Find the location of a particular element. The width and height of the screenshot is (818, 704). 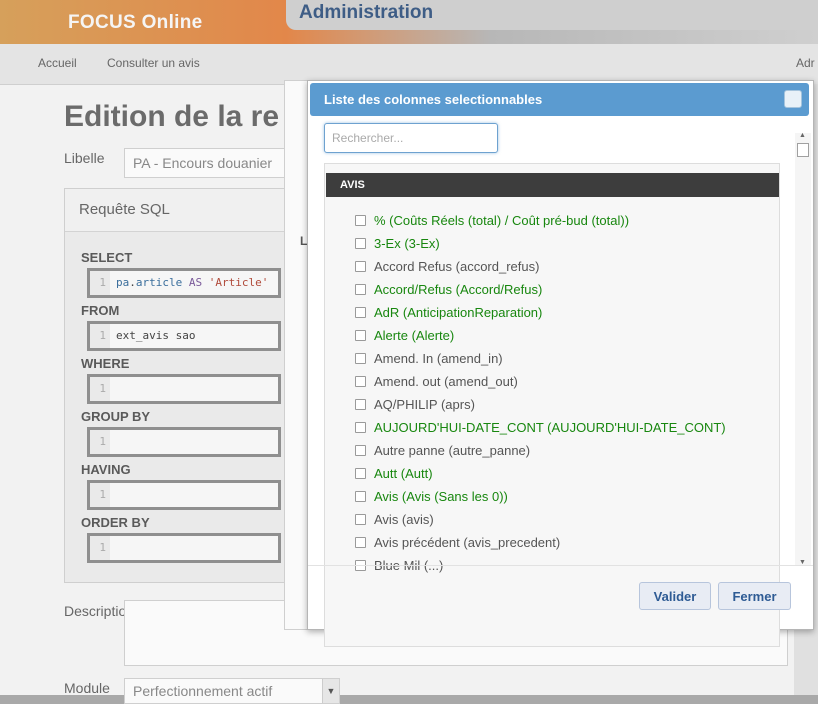

column-option: AdR (AnticipationReparation) is located at coordinates (565, 313).